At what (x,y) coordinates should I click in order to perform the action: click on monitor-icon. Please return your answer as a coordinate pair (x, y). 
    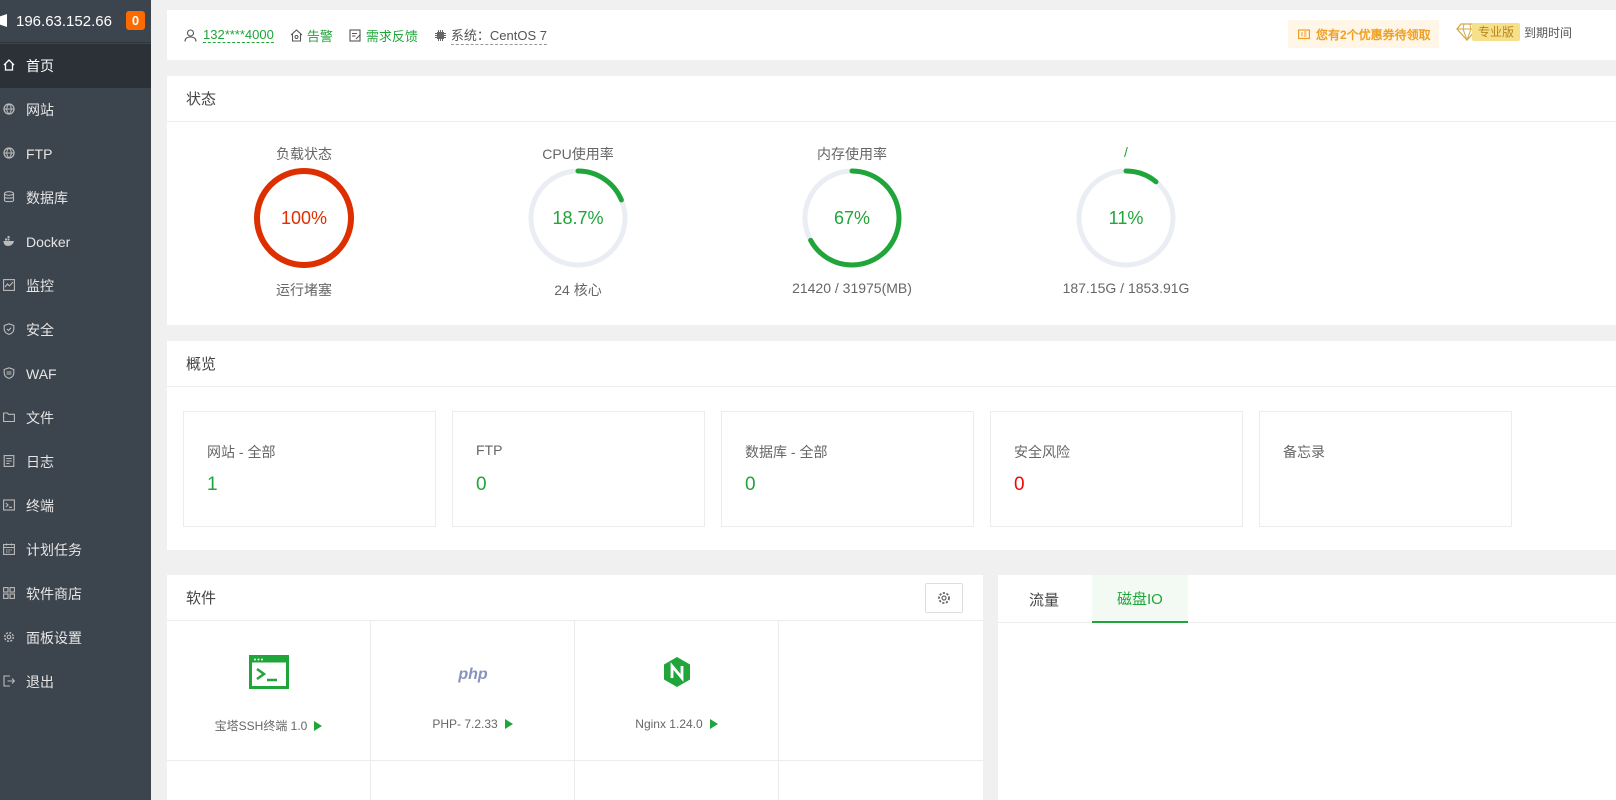
    Looking at the image, I should click on (9, 285).